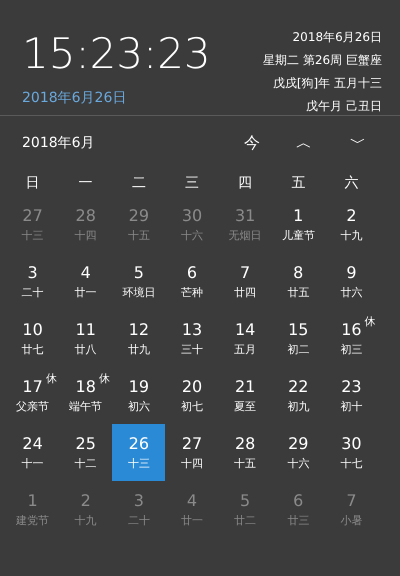 Image resolution: width=400 pixels, height=576 pixels. I want to click on previous-month-button: ︿, so click(304, 143).